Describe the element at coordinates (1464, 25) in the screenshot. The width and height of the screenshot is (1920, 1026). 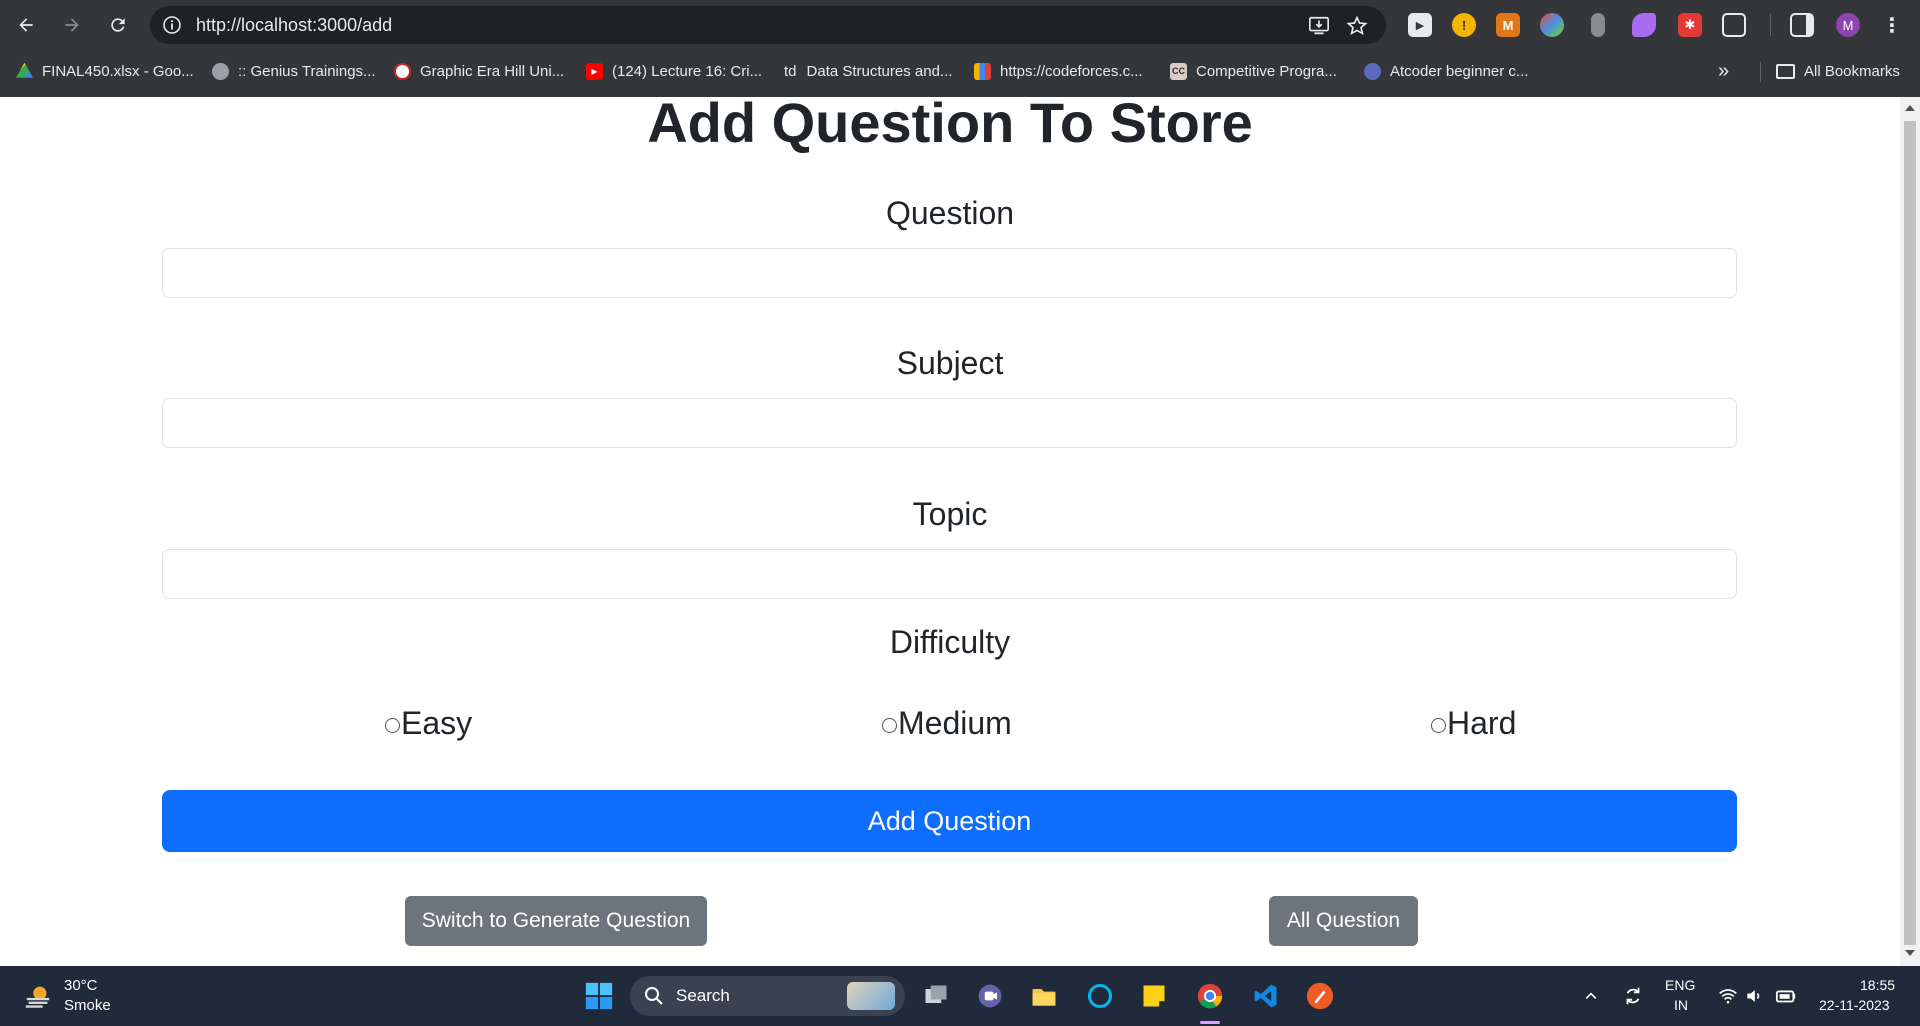
I see `extension-info-icon: !` at that location.